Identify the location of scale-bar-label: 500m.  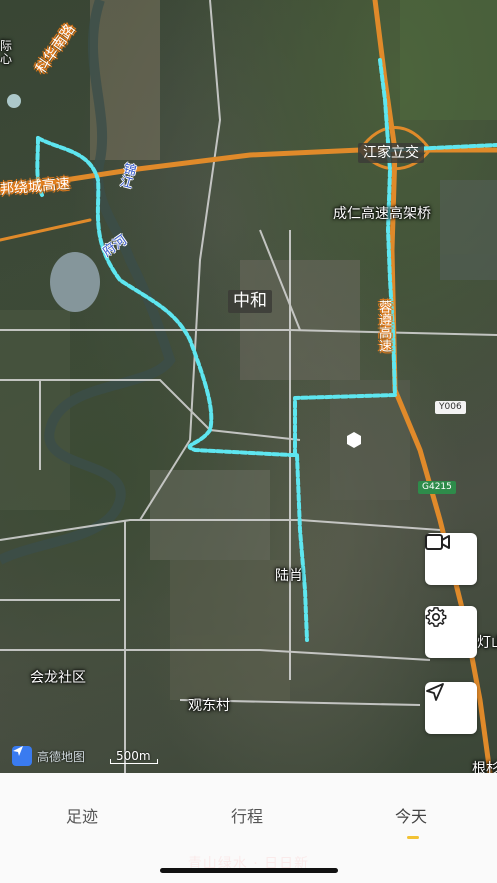
(133, 756).